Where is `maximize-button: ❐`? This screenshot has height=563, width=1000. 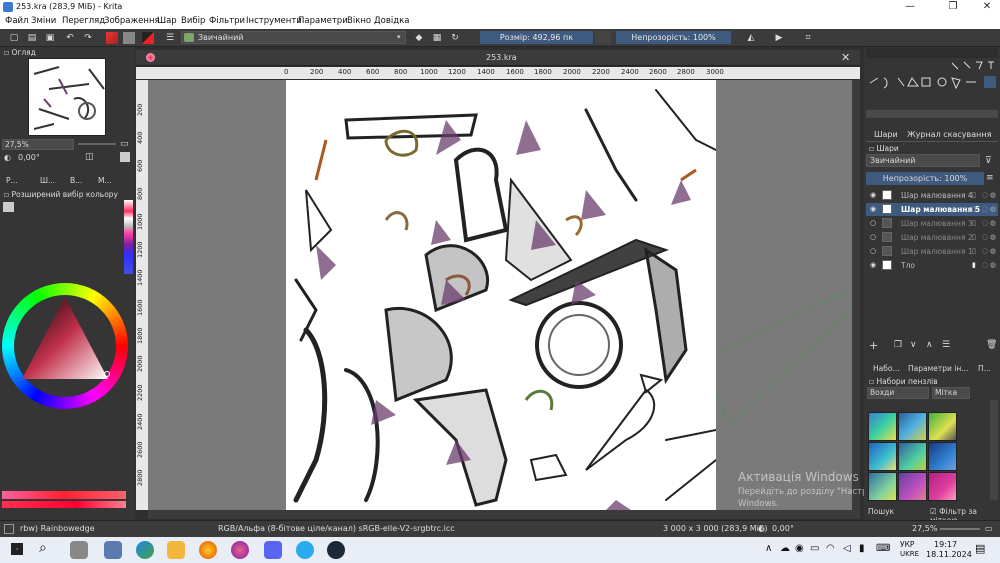
maximize-button: ❐ is located at coordinates (953, 6).